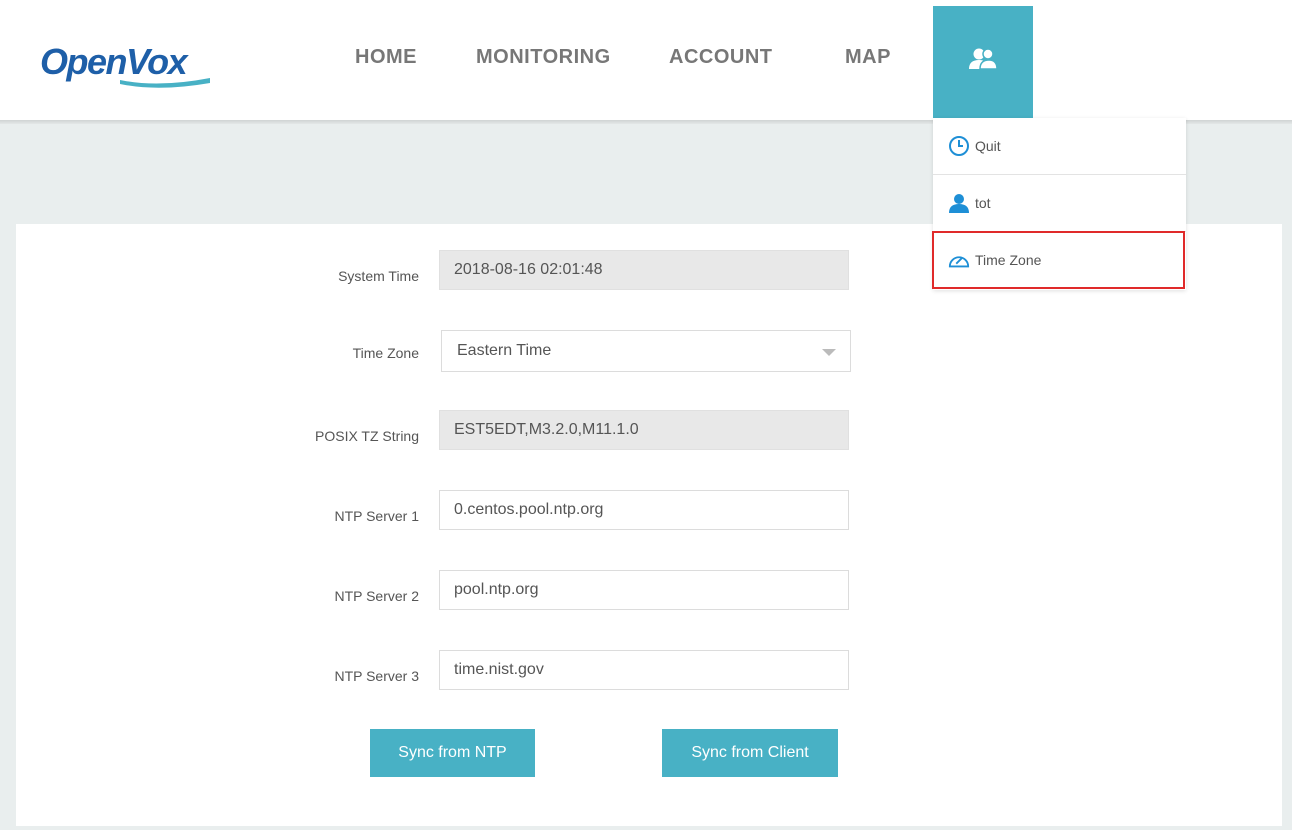  Describe the element at coordinates (1059, 146) in the screenshot. I see `menu-item-quit: Quit` at that location.